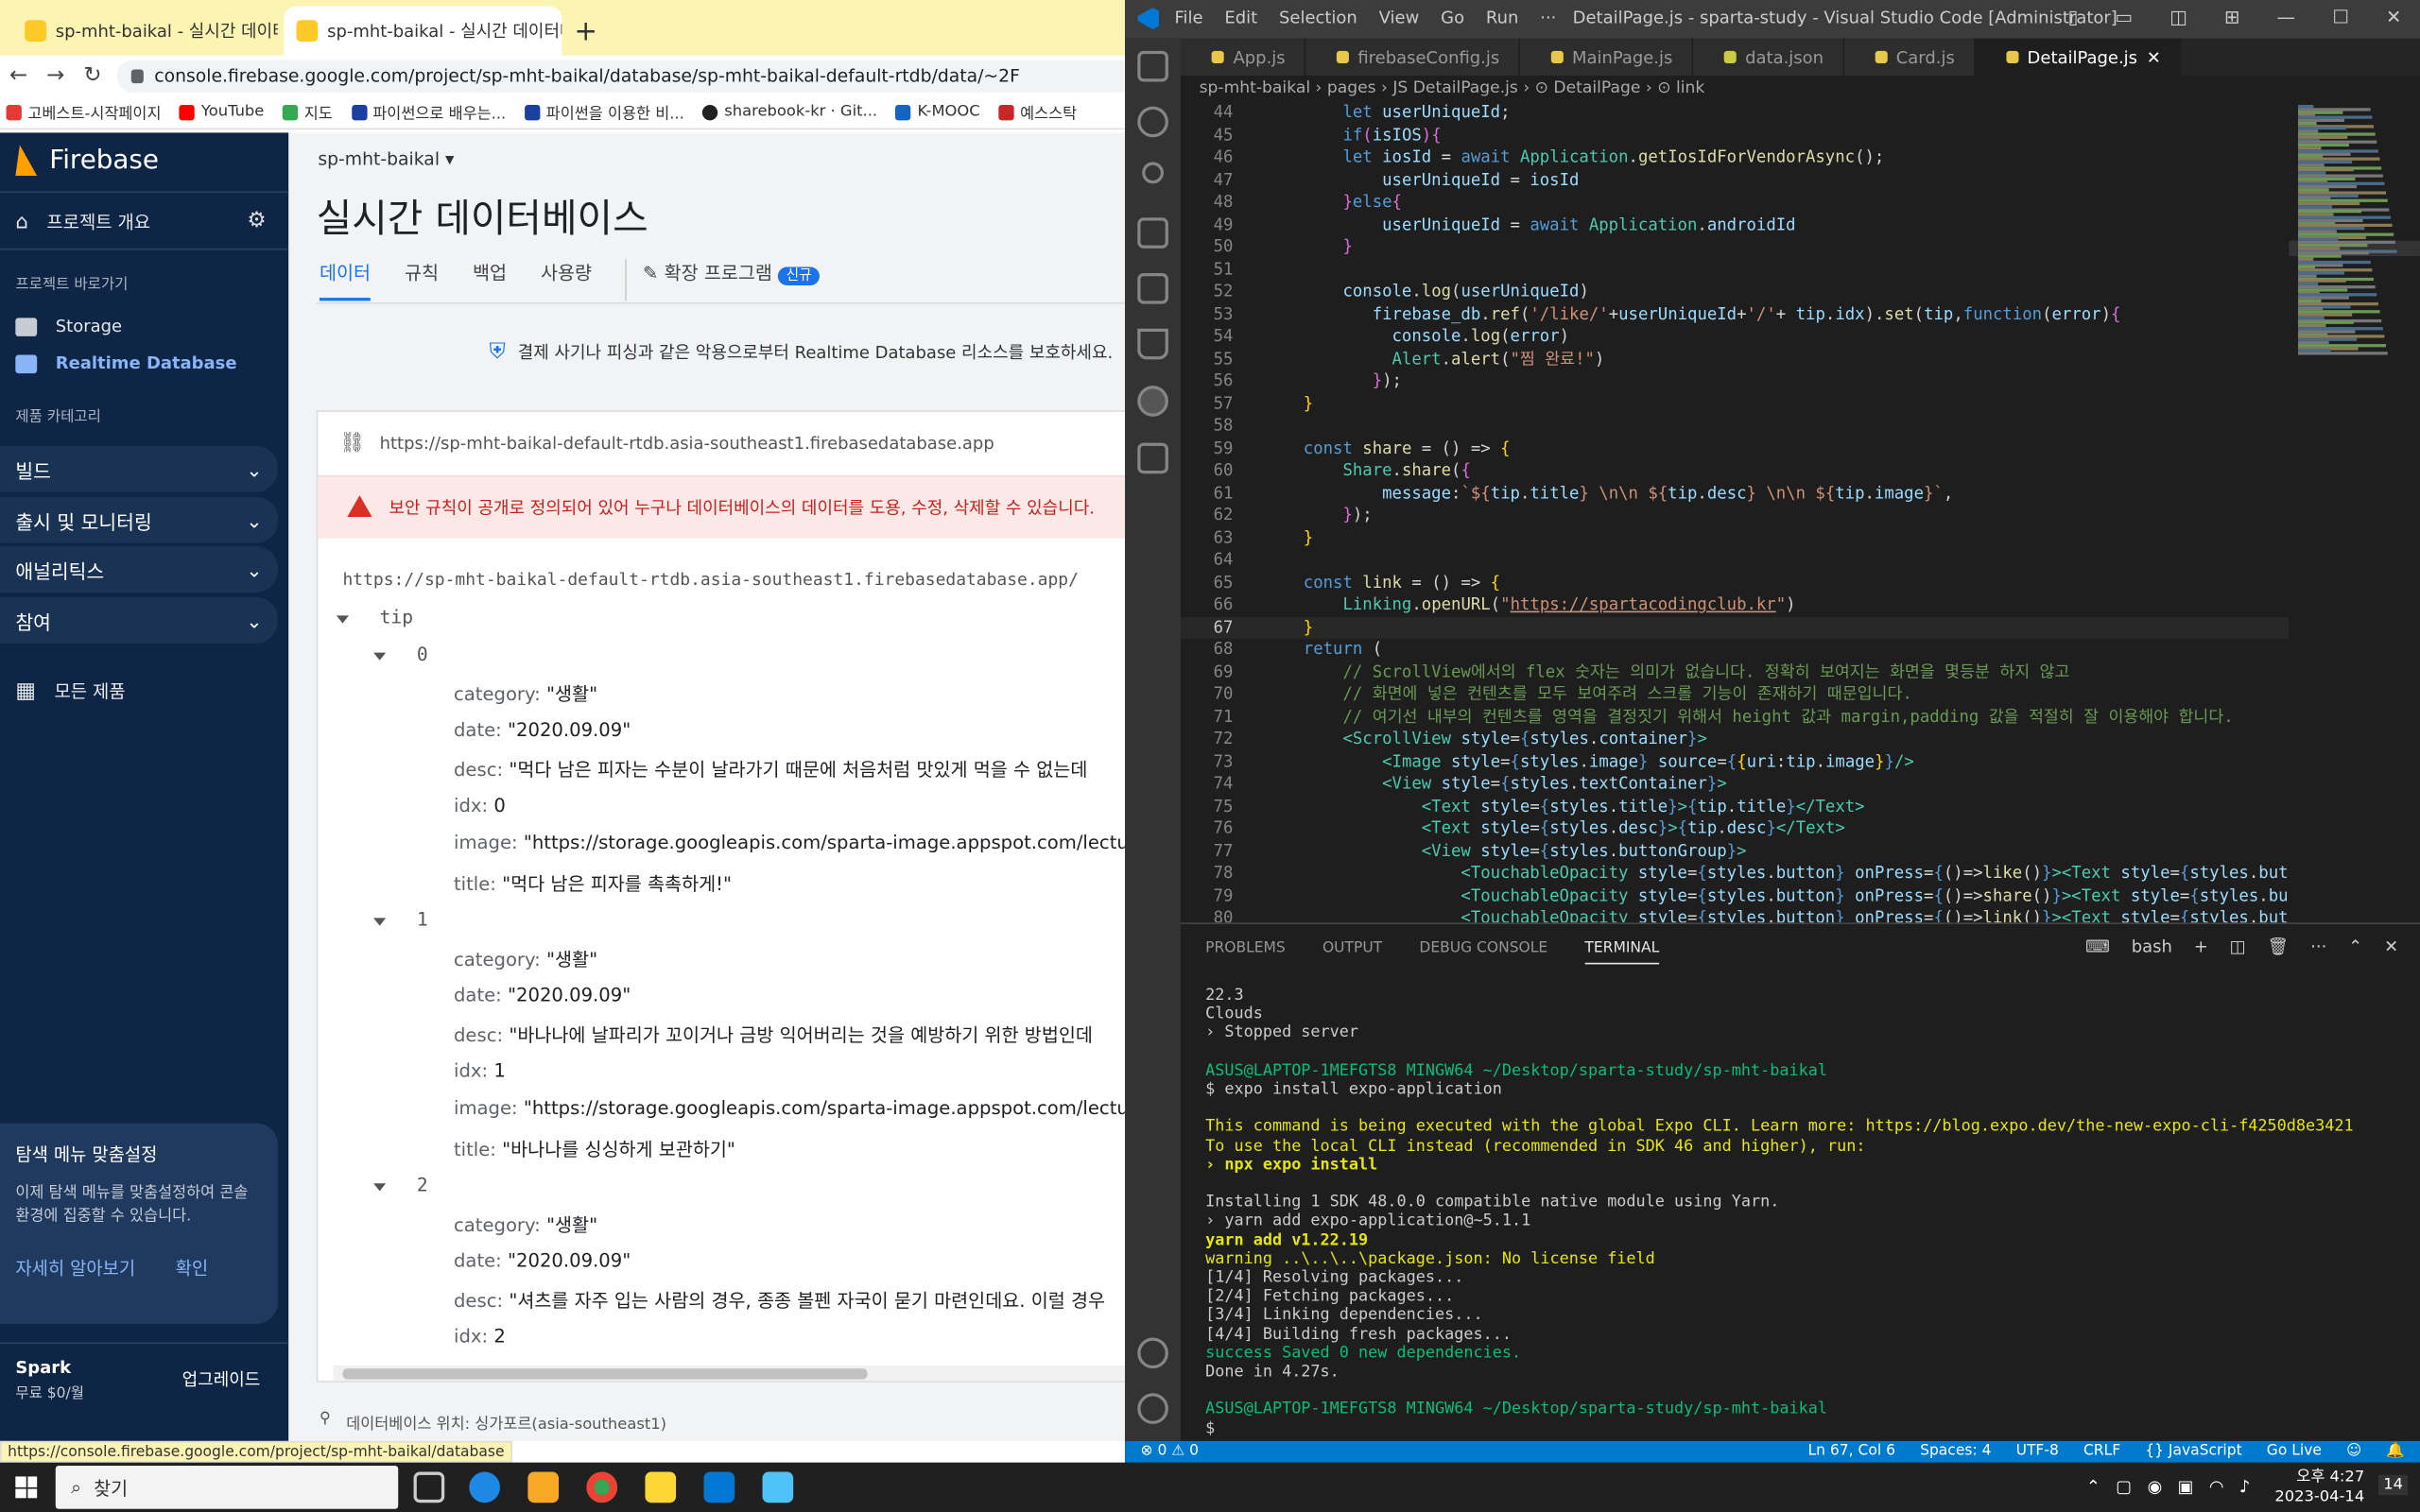 This screenshot has width=2420, height=1512. What do you see at coordinates (423, 654) in the screenshot?
I see `tree-node-key: 0` at bounding box center [423, 654].